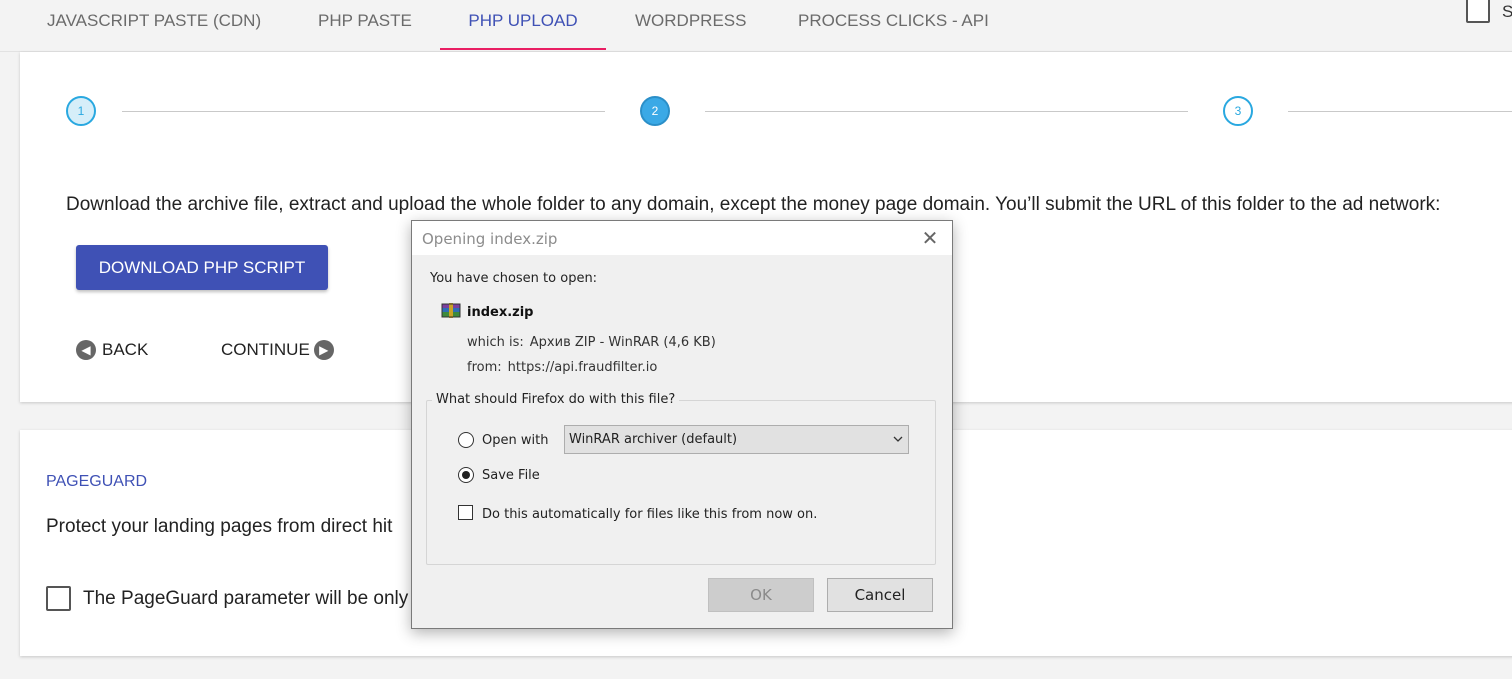 Image resolution: width=1512 pixels, height=679 pixels. What do you see at coordinates (893, 25) in the screenshot?
I see `tab-process-clicks-api: PROCESS CLICKS - API` at bounding box center [893, 25].